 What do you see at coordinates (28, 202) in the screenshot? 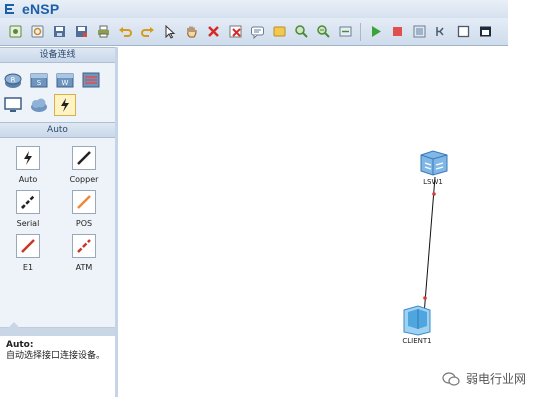
I see `serial-cable-icon` at bounding box center [28, 202].